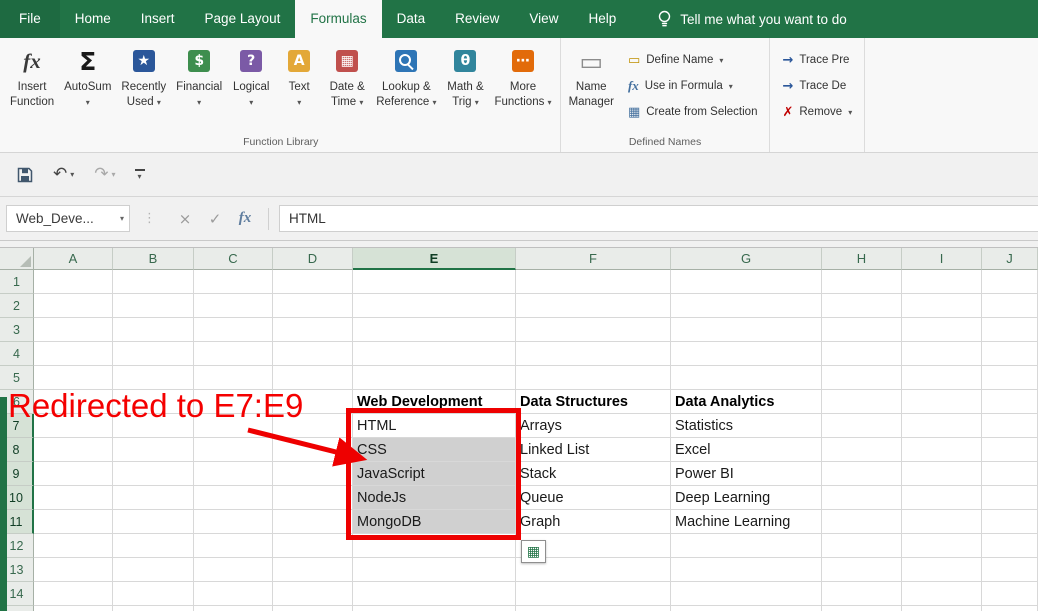 This screenshot has width=1038, height=611. What do you see at coordinates (73, 570) in the screenshot?
I see `cell-A13` at bounding box center [73, 570].